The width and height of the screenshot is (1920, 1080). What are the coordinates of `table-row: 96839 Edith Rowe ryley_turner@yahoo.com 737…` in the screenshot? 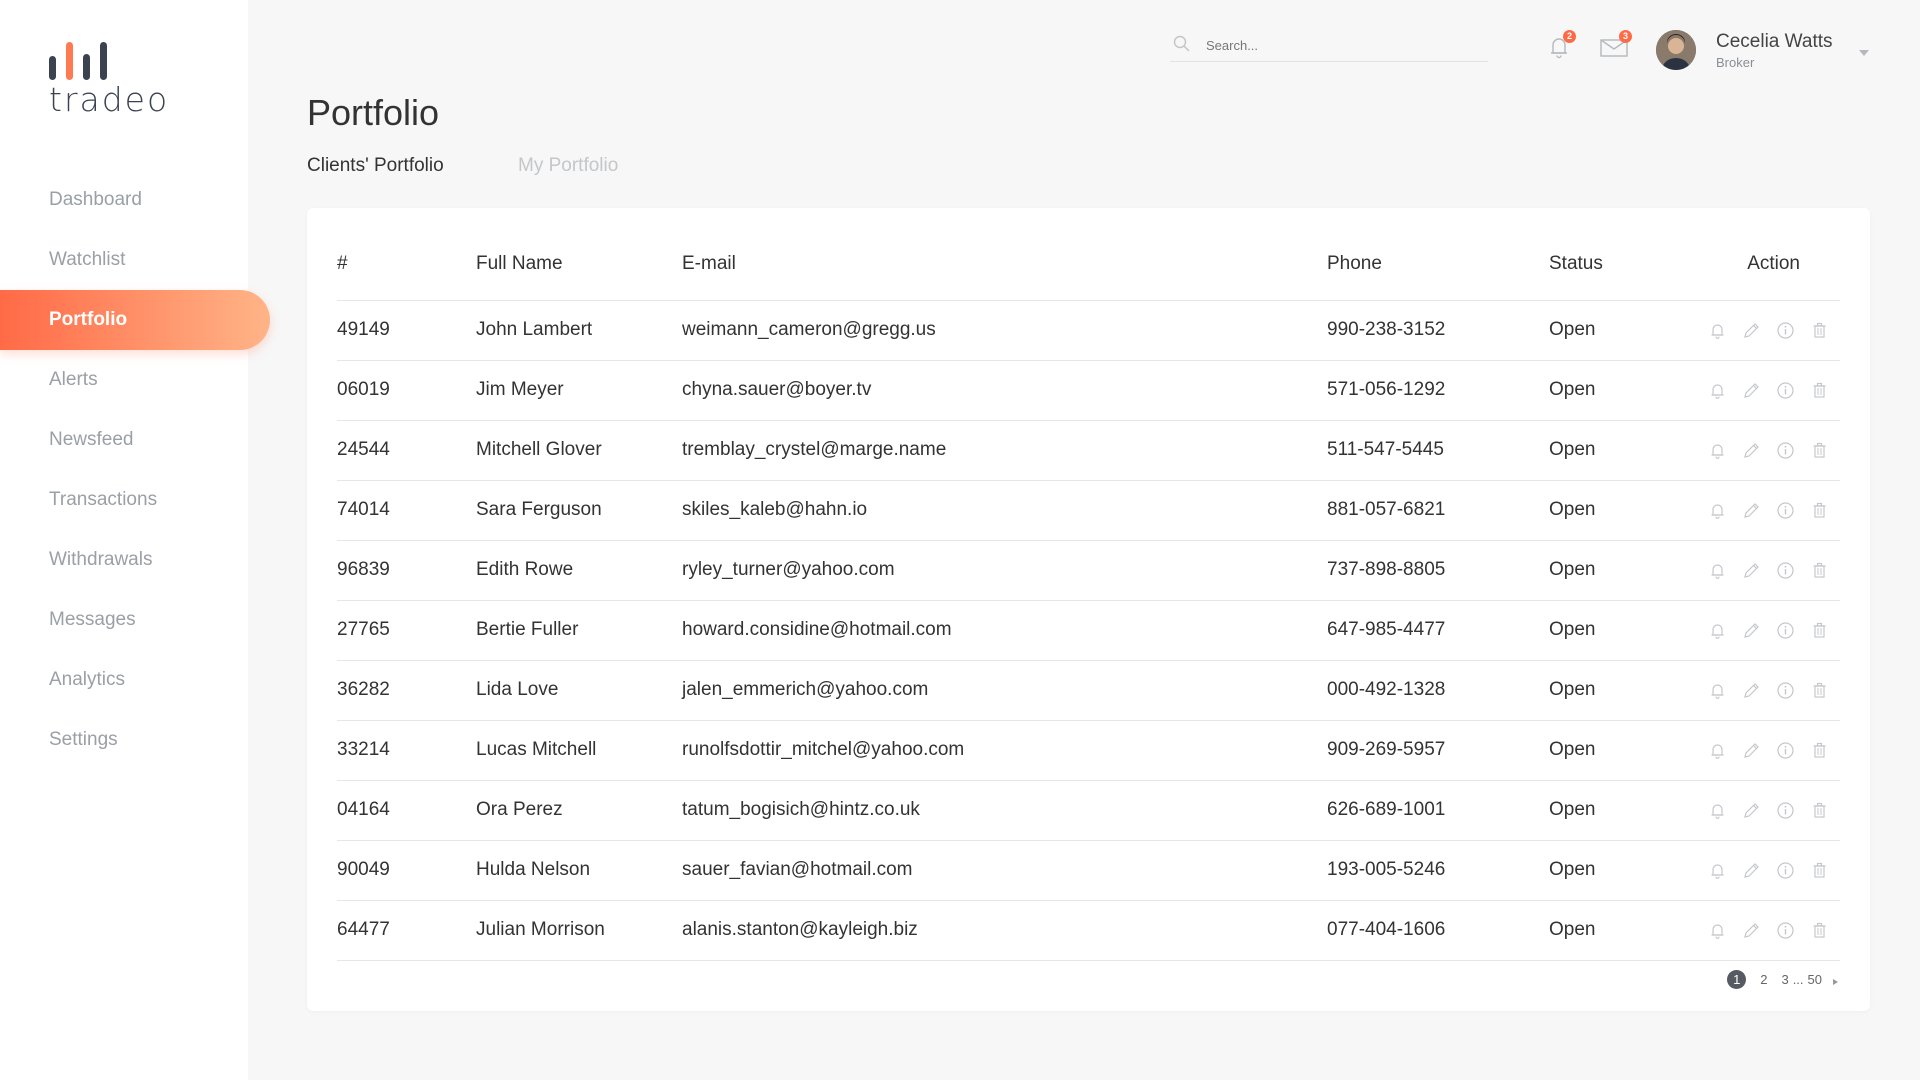 It's located at (1088, 570).